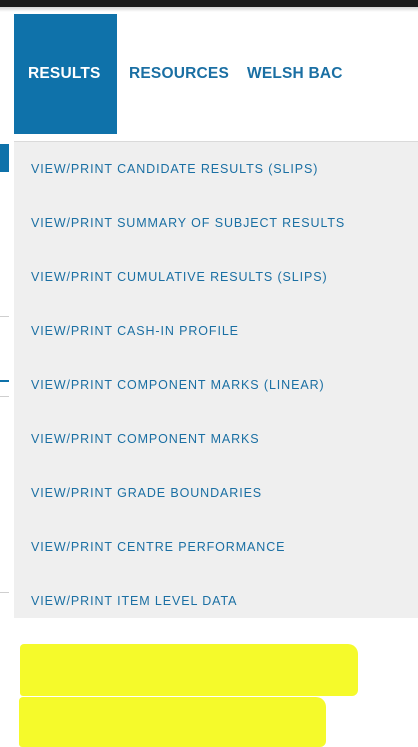 The width and height of the screenshot is (418, 747). Describe the element at coordinates (65, 74) in the screenshot. I see `nav-tab-results: RESULTS` at that location.